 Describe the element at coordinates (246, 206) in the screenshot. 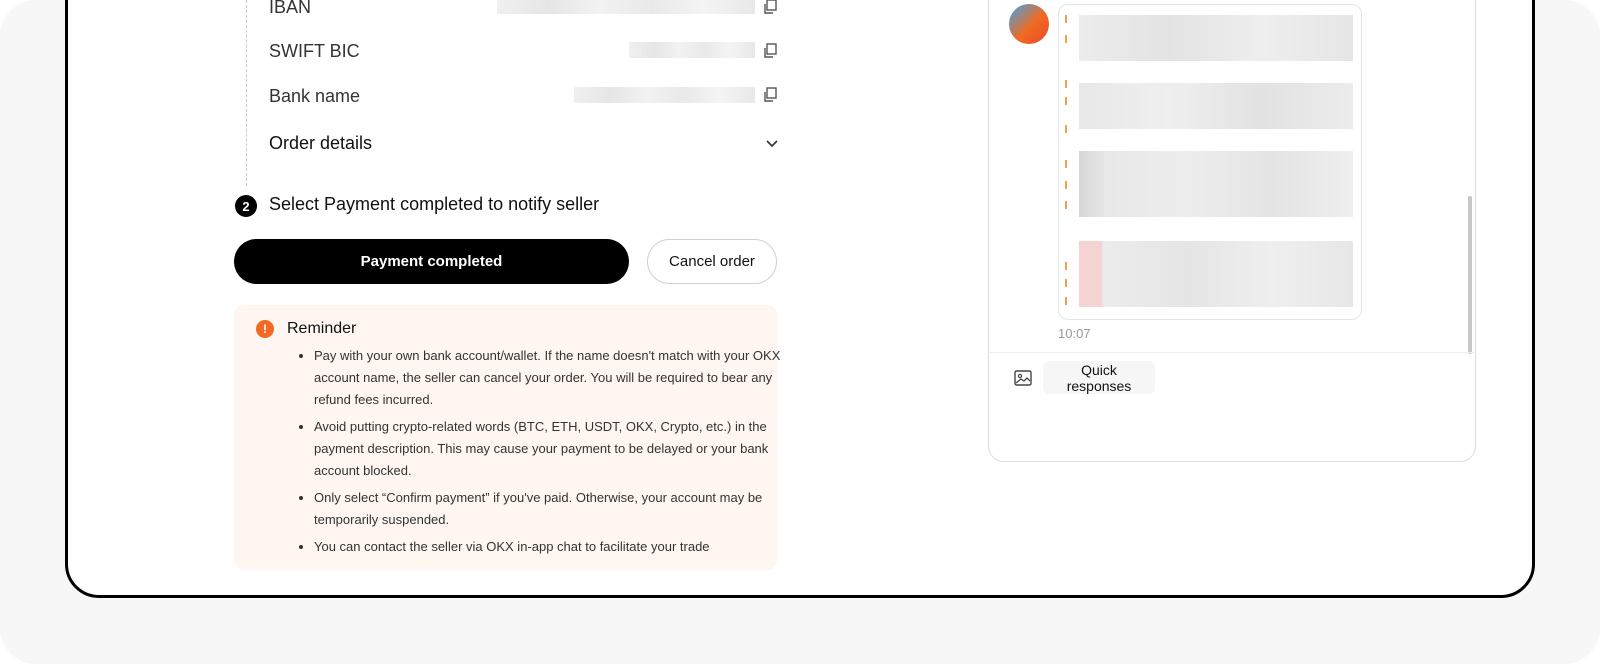

I see `step-number-badge: 2` at that location.